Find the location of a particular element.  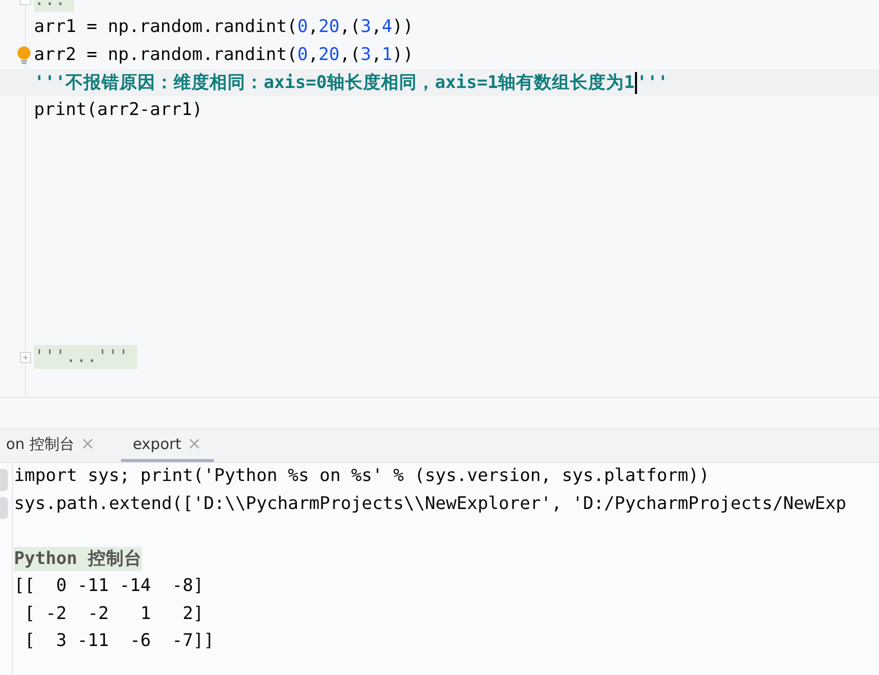

console-output: [ 3 -11 -6 -7]] is located at coordinates (119, 641).